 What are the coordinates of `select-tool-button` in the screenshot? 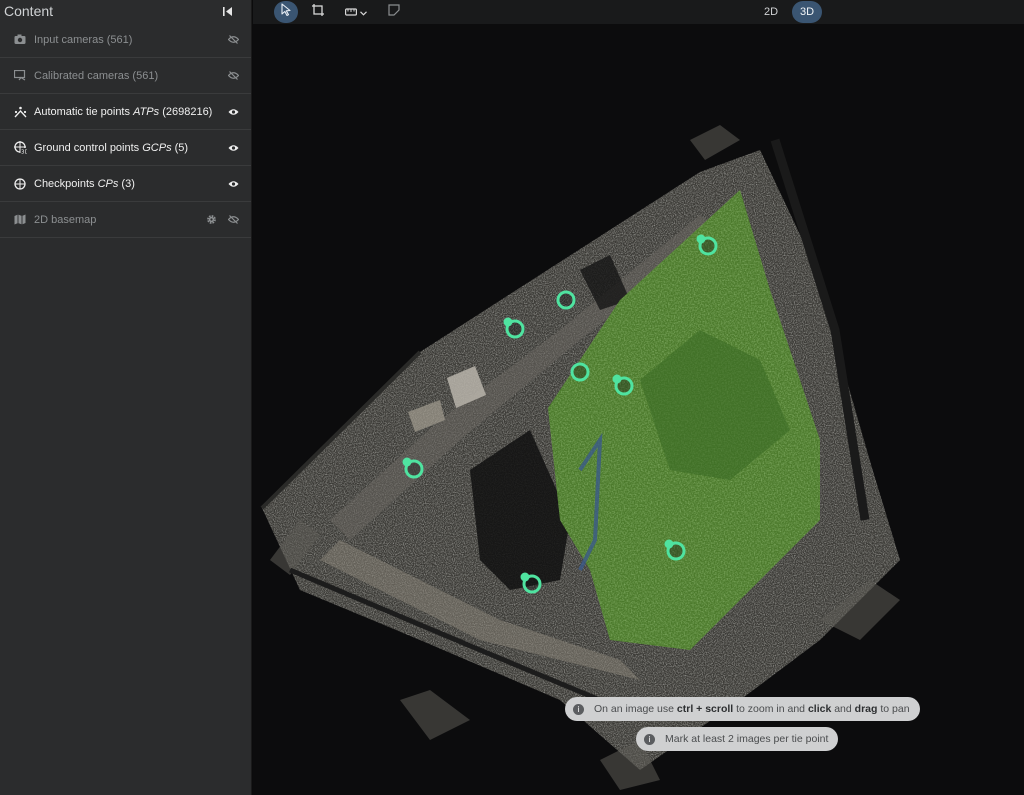 It's located at (286, 12).